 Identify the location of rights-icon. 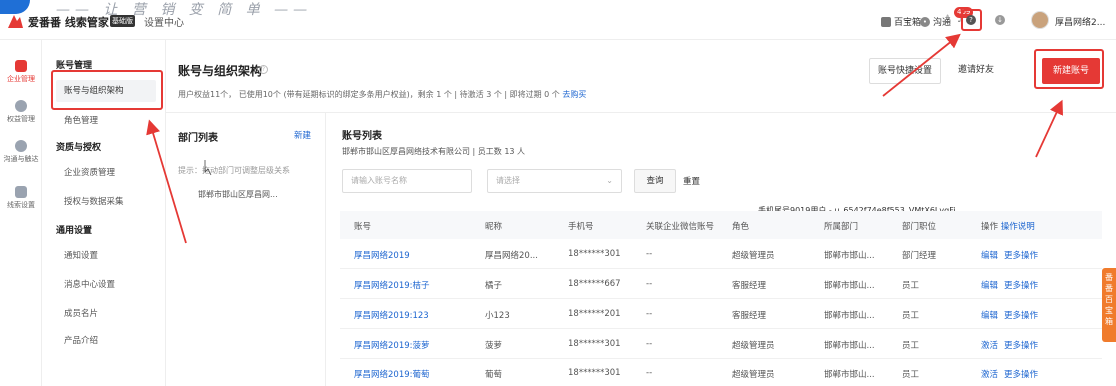
(21, 106).